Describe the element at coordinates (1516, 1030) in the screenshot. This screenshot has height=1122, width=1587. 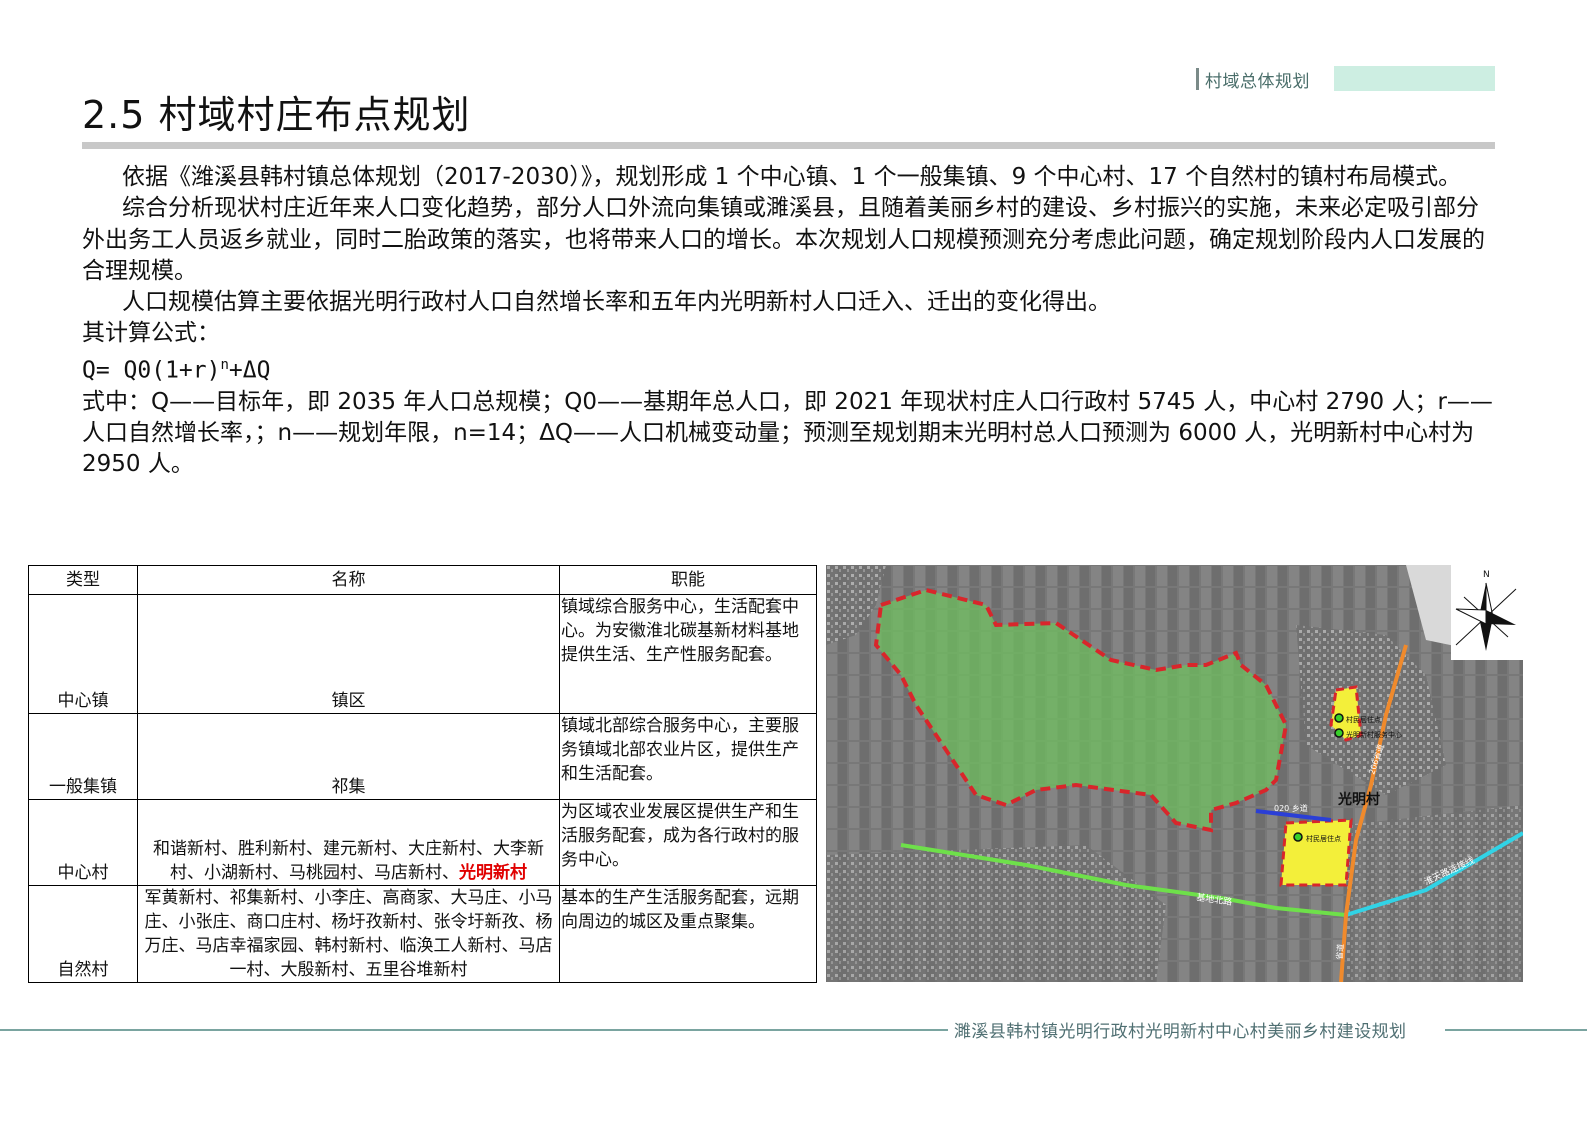
I see `footer-line-right` at that location.